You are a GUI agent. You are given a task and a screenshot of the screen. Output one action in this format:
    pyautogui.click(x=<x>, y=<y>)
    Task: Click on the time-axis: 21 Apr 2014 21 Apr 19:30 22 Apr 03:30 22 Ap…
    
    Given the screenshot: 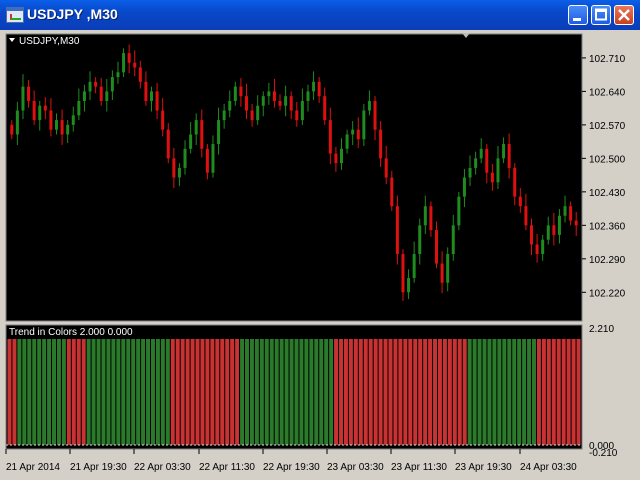 What is the action you would take?
    pyautogui.click(x=291, y=461)
    